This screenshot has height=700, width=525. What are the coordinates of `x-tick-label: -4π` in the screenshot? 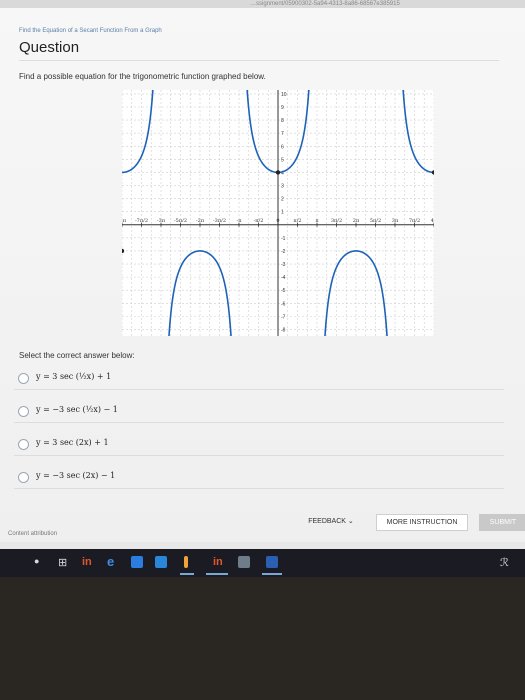 It's located at (124, 221).